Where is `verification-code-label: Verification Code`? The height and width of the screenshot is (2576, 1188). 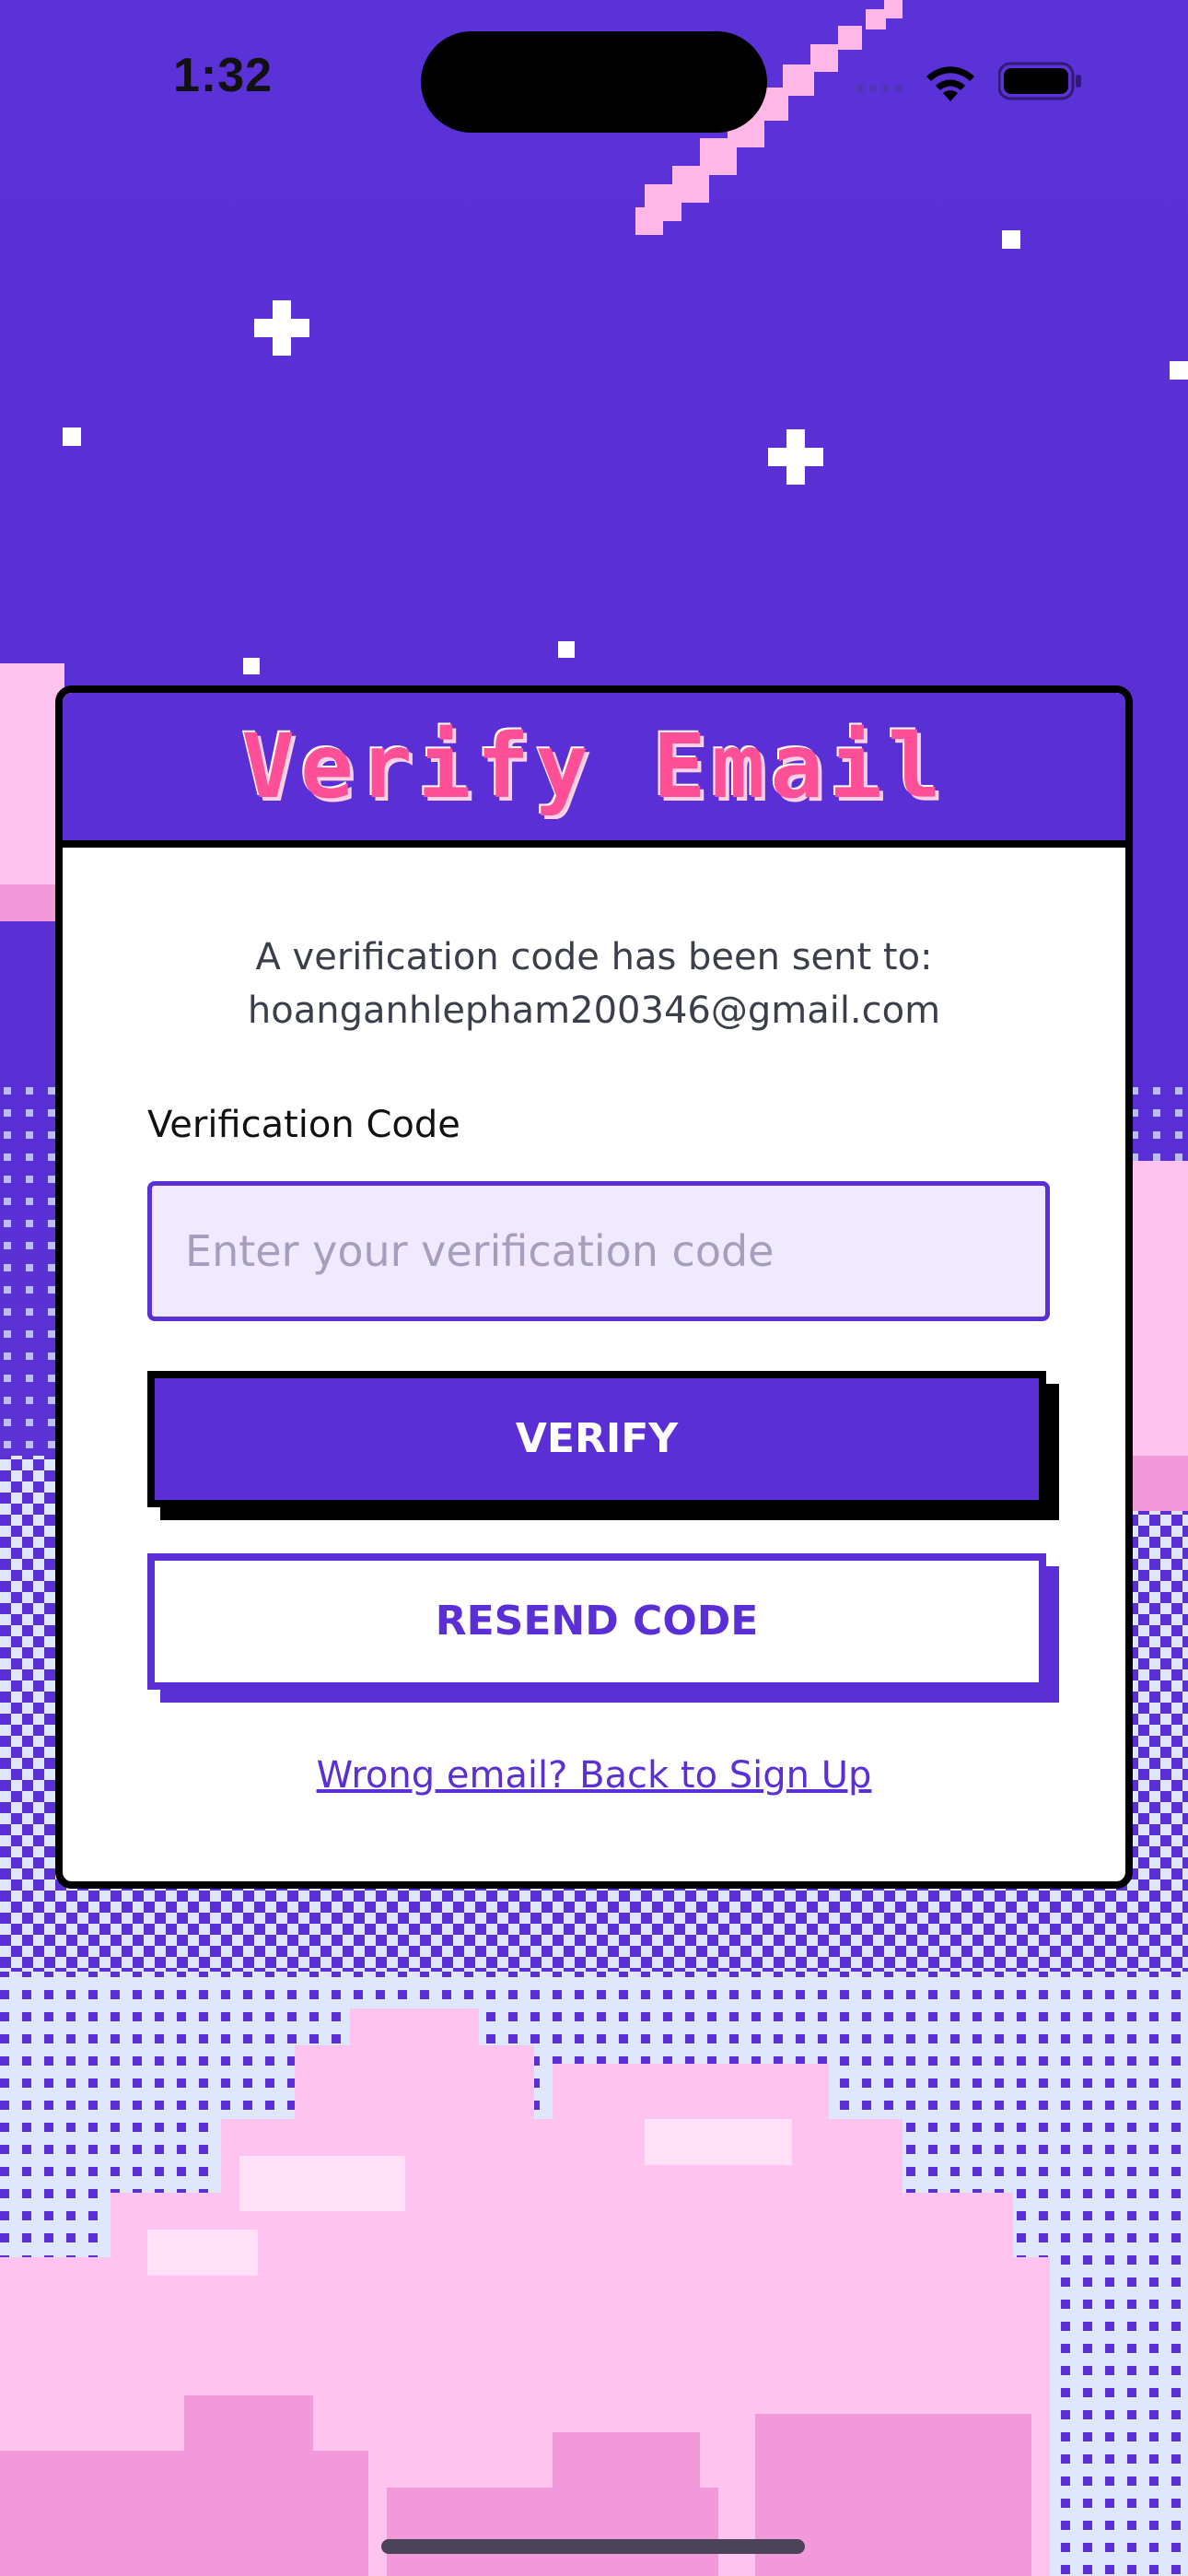
verification-code-label: Verification Code is located at coordinates (303, 1125).